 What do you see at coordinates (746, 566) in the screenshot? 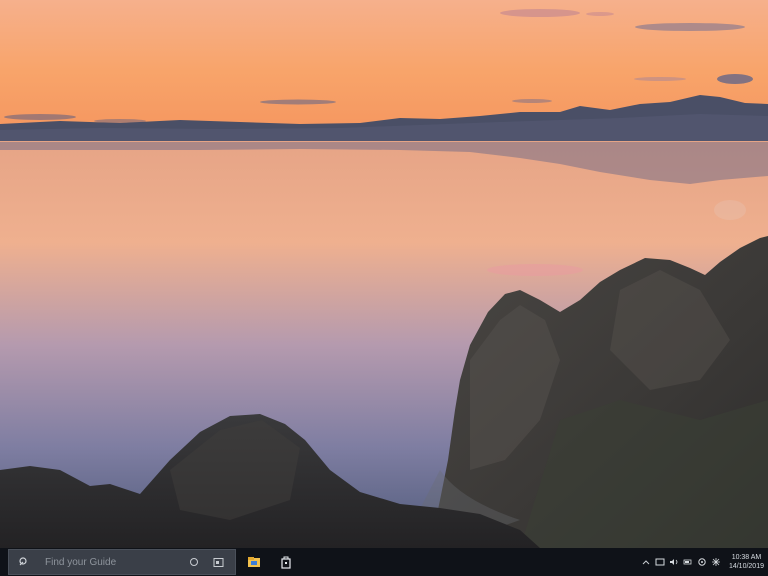
I see `clock-date: 14/10/2019` at bounding box center [746, 566].